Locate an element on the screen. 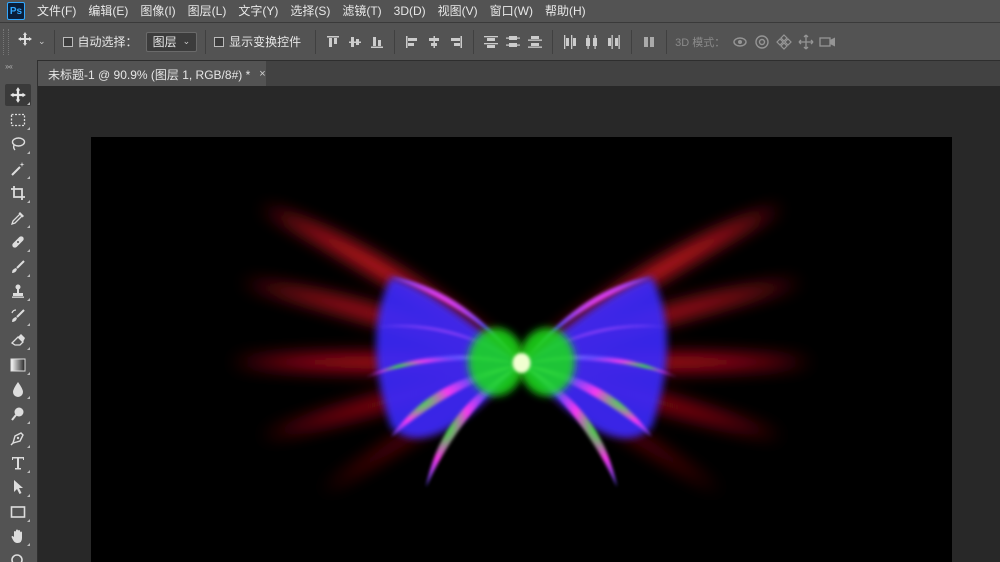  brush-tool-button is located at coordinates (18, 267).